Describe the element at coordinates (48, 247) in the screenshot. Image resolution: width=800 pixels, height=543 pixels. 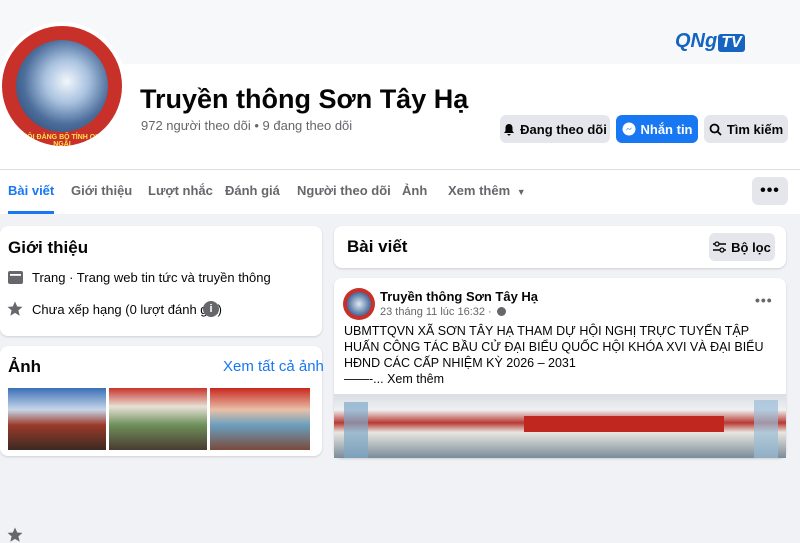
I see `intro-title: Giới thiệu` at that location.